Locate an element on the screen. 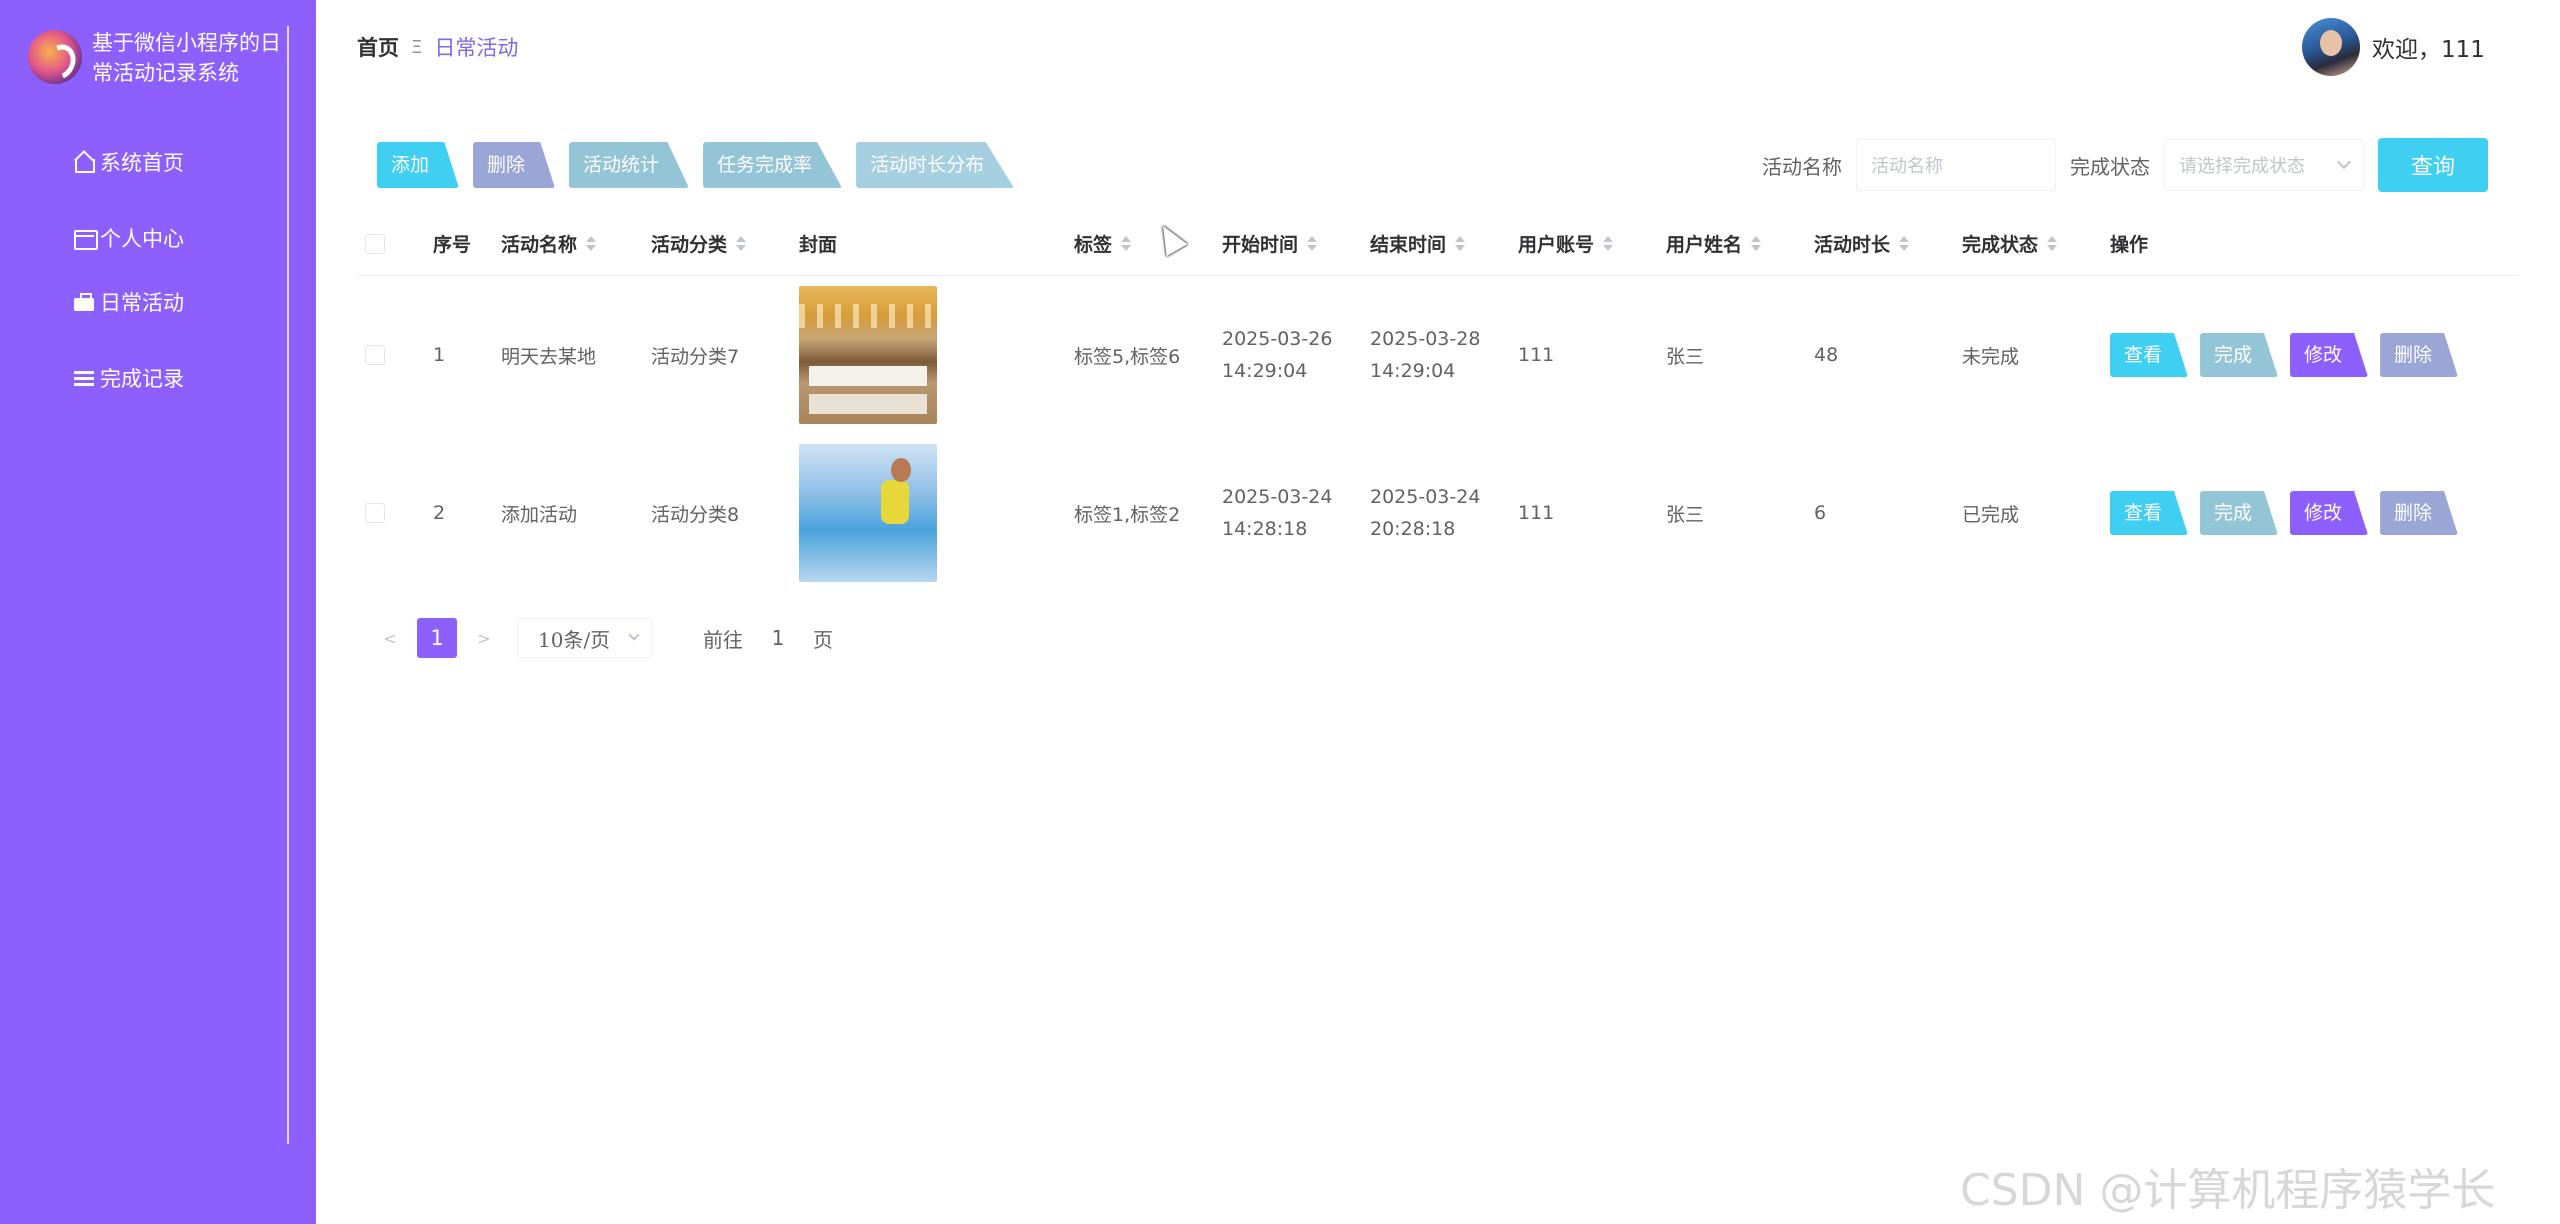 The image size is (2560, 1224). page-size-select: 10条/页 is located at coordinates (585, 638).